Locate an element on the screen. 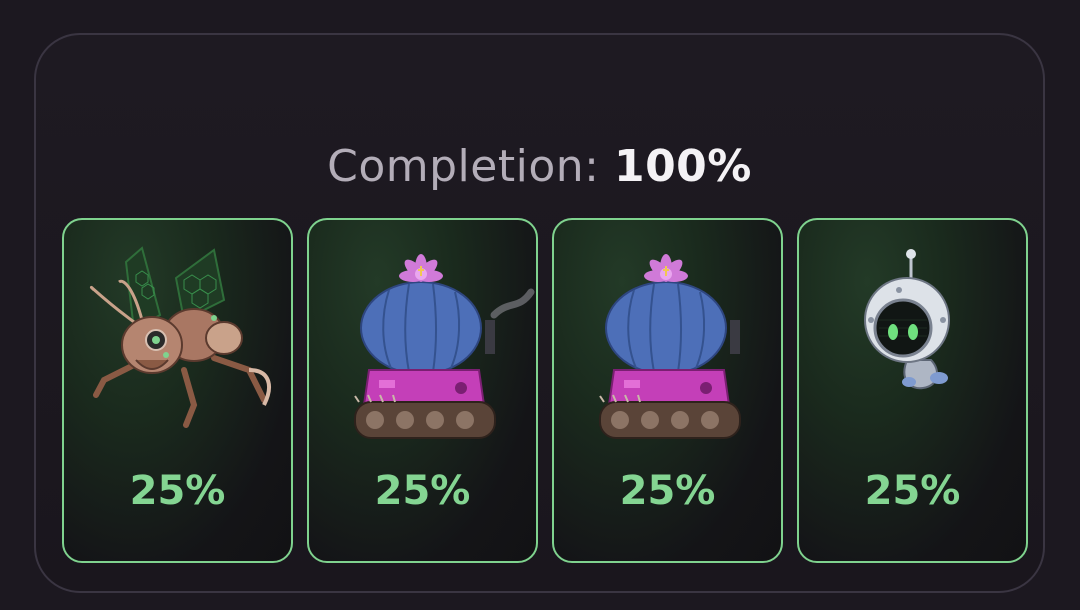 The height and width of the screenshot is (610, 1080). completion-heading: Completion: 100% is located at coordinates (539, 167).